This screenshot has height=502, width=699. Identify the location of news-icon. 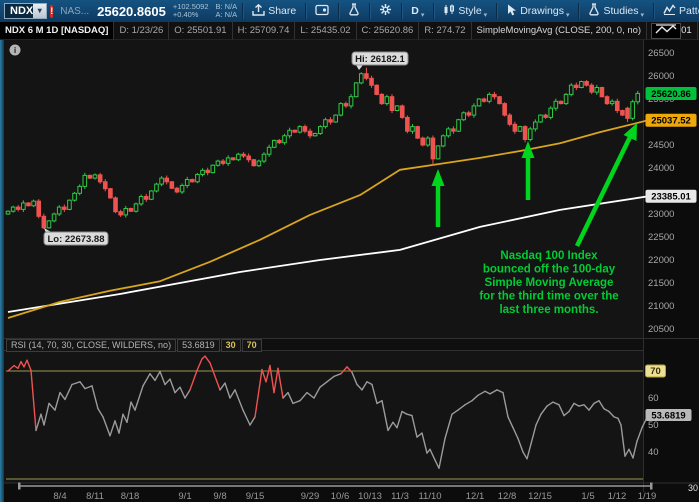
(322, 11).